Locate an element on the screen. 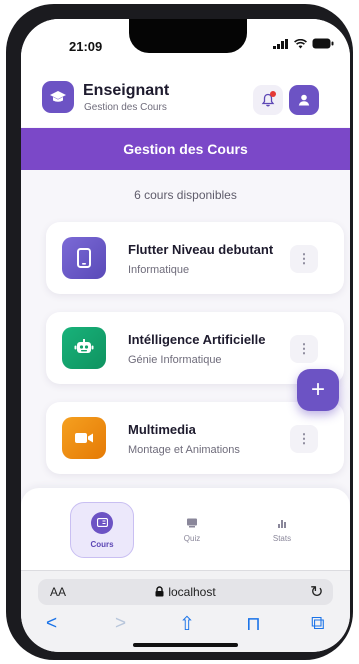 The image size is (359, 664). wifi-icon is located at coordinates (300, 43).